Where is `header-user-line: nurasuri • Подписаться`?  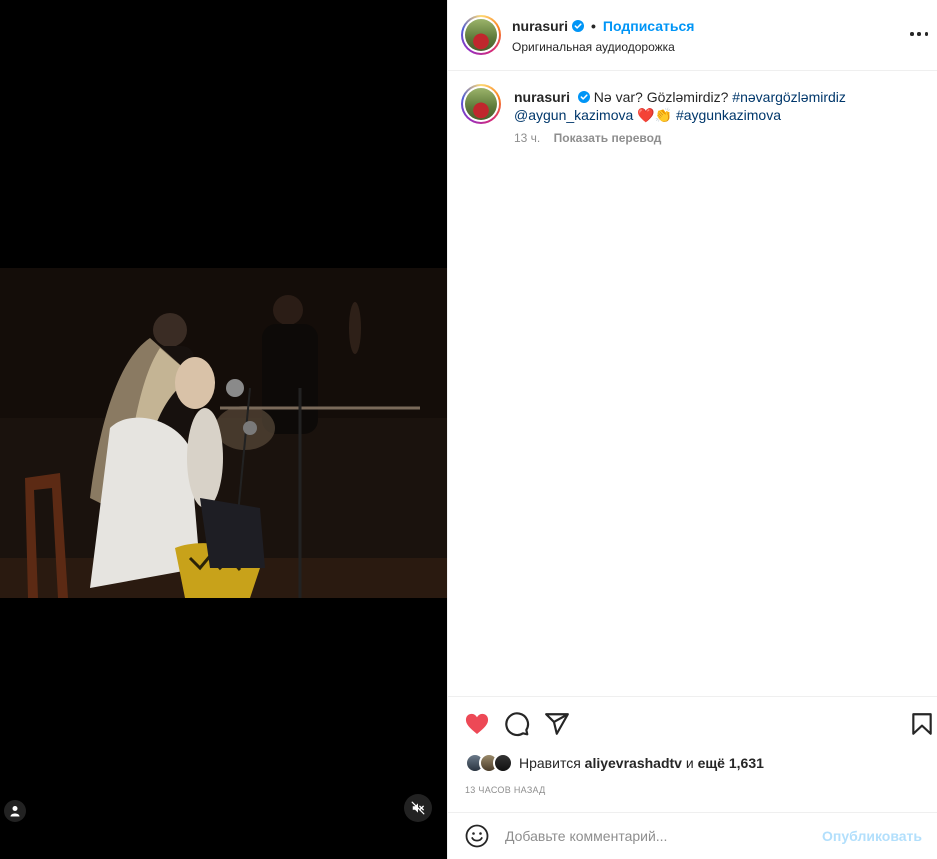 header-user-line: nurasuri • Подписаться is located at coordinates (603, 26).